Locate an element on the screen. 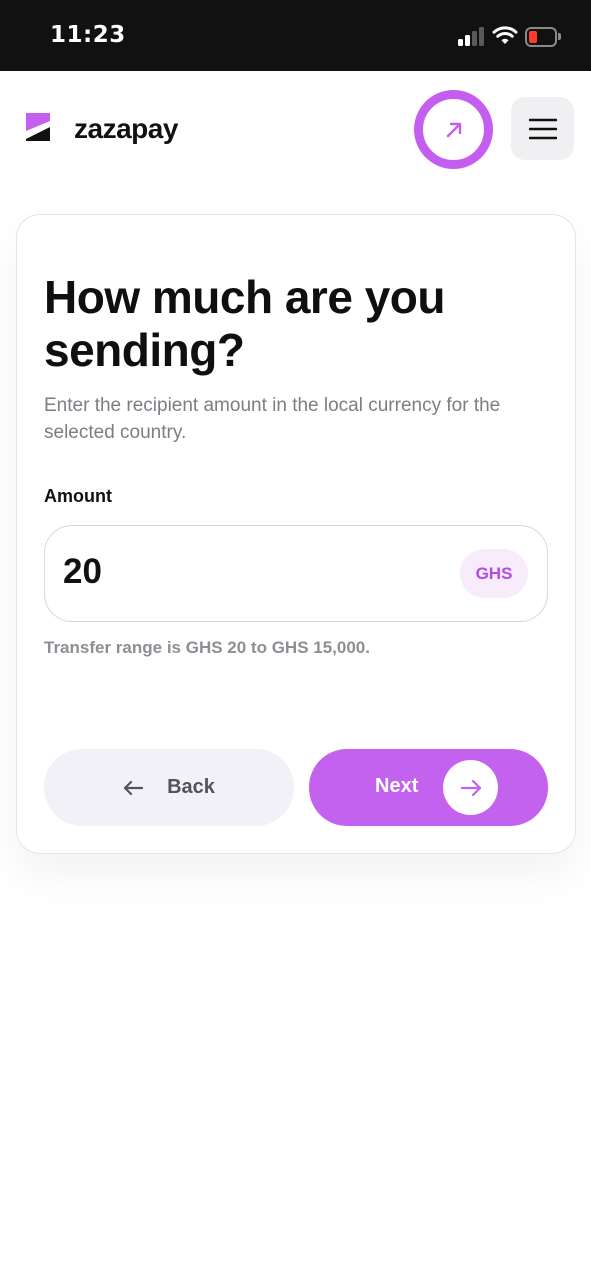  status-time: 11:23 is located at coordinates (88, 35).